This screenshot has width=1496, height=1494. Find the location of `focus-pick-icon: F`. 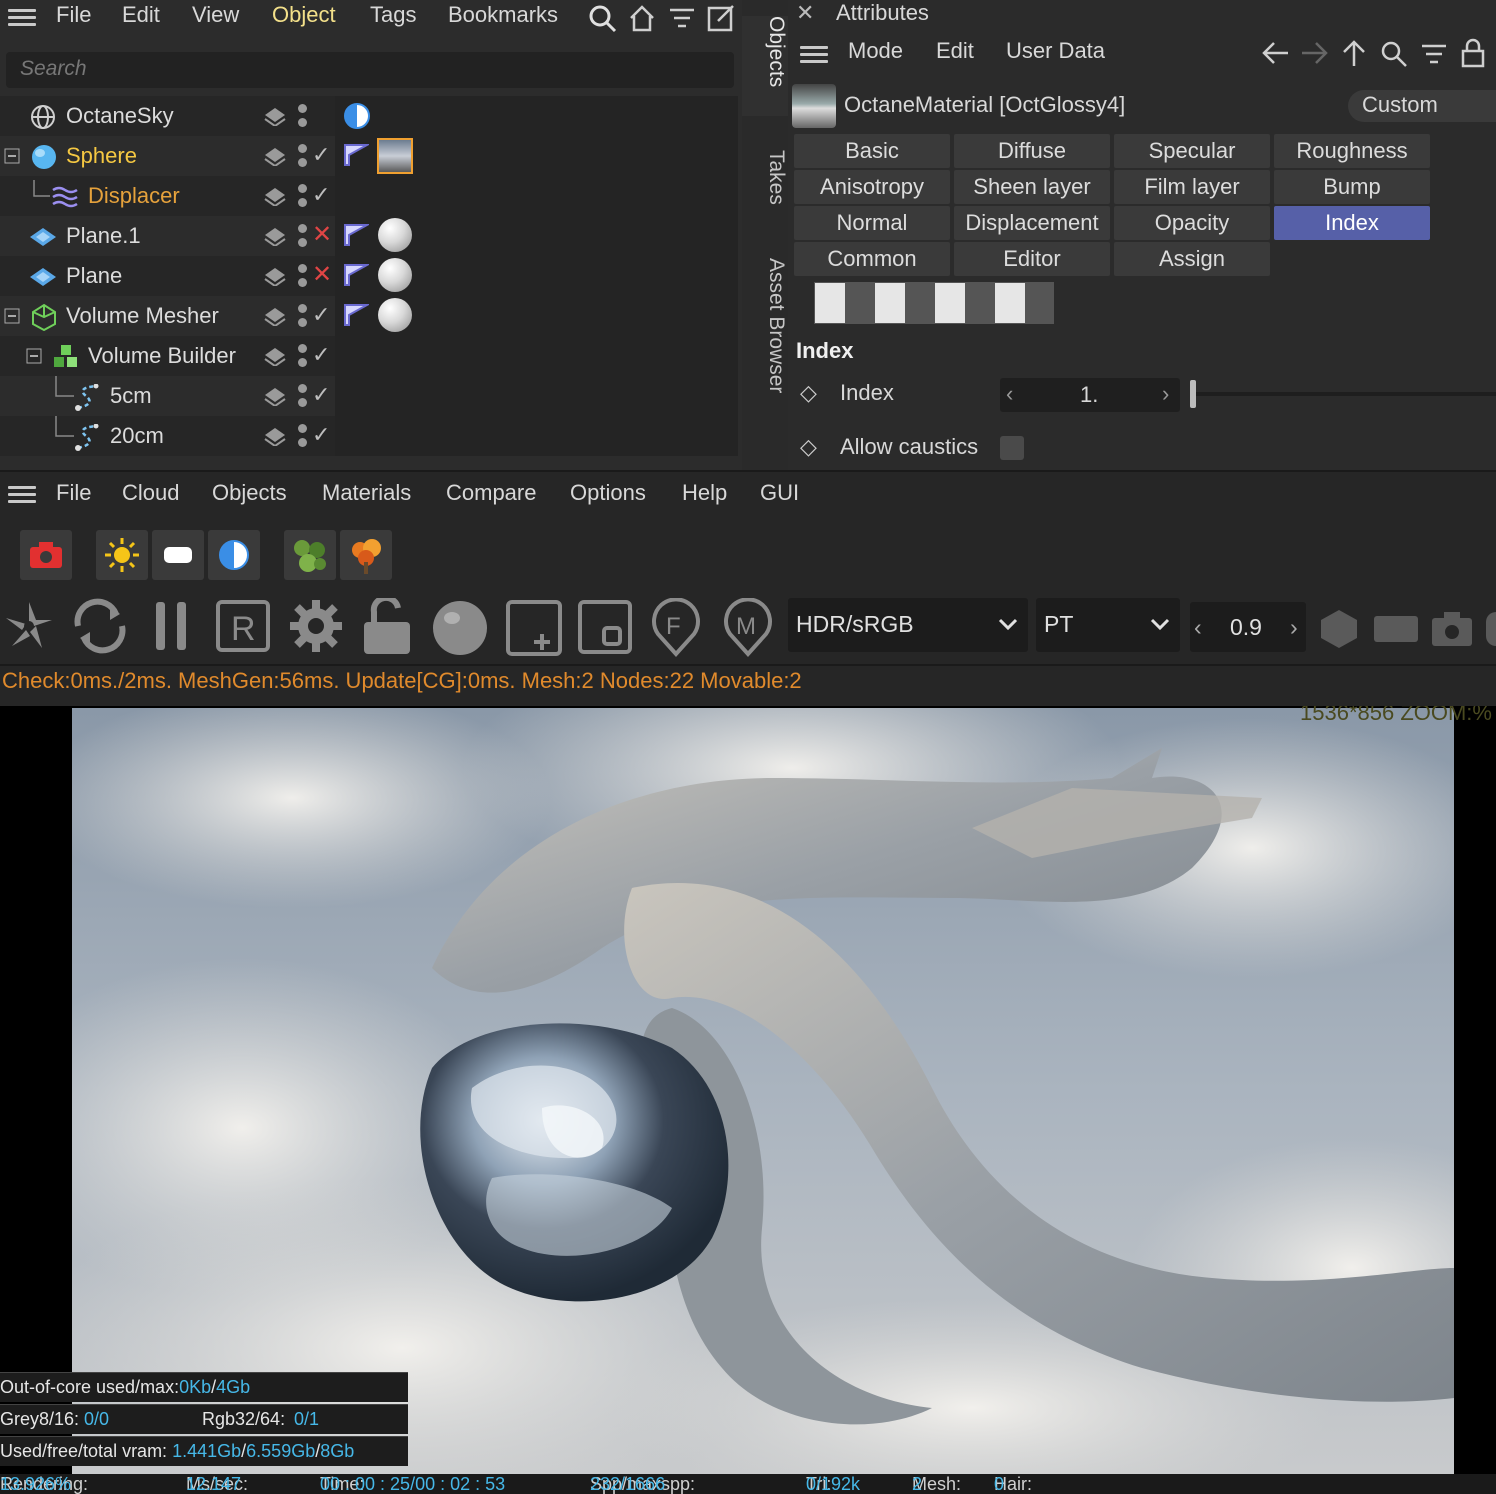

focus-pick-icon: F is located at coordinates (676, 628).